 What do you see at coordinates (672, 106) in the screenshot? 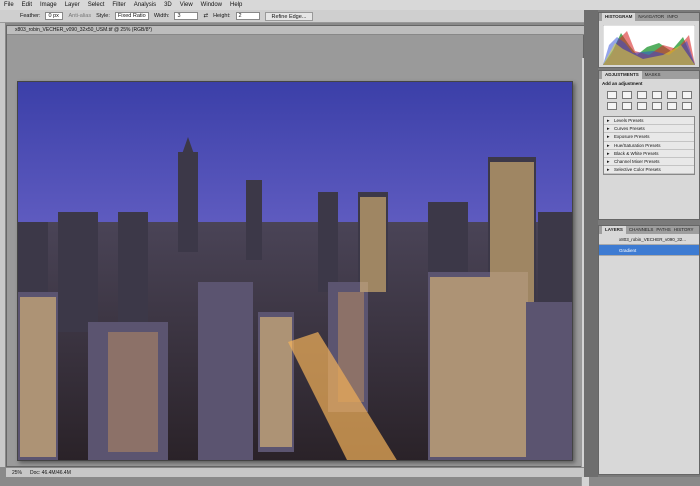
I see `invert-icon` at bounding box center [672, 106].